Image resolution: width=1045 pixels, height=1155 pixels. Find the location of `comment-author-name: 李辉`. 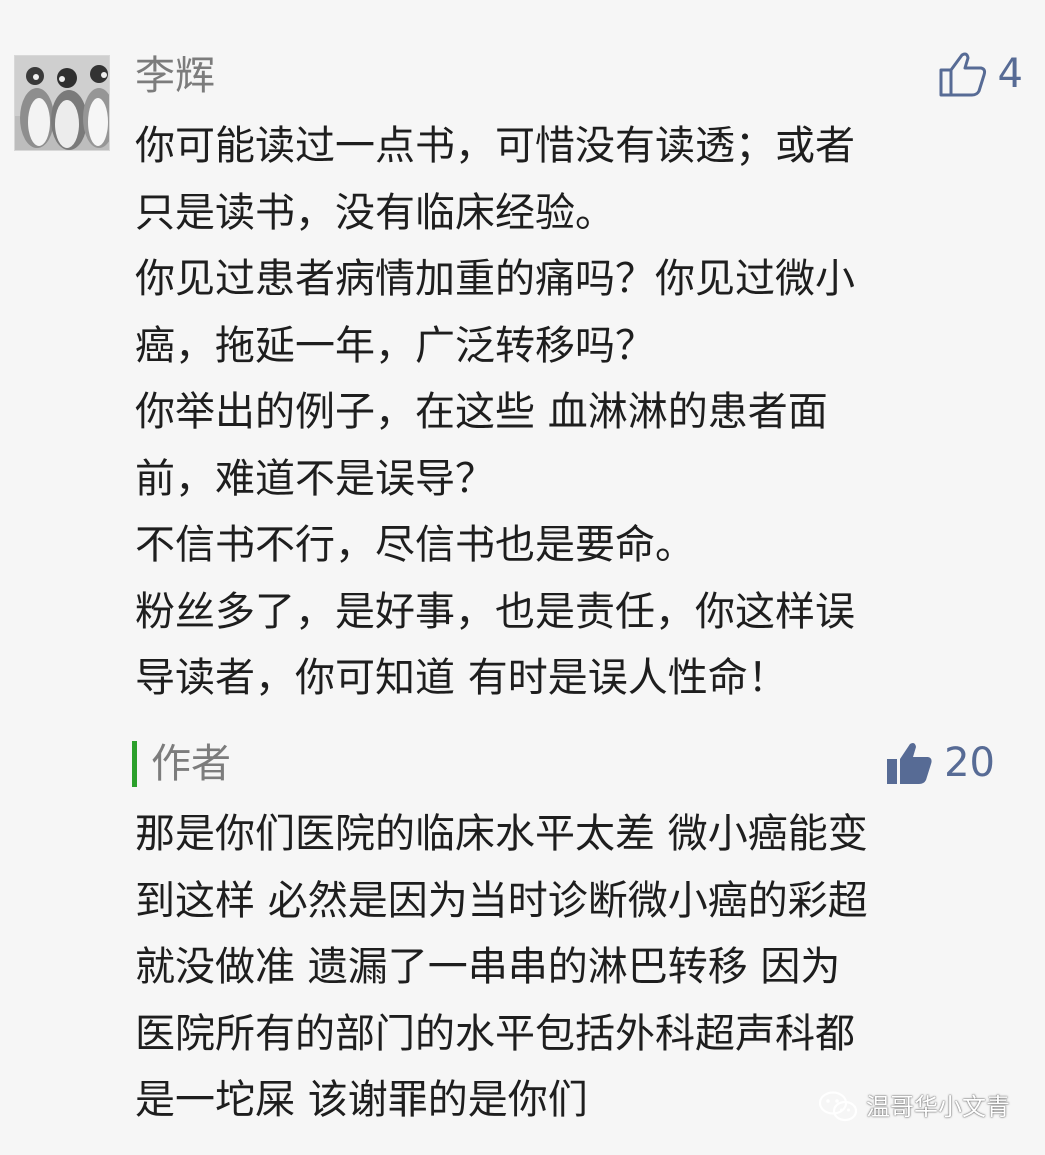

comment-author-name: 李辉 is located at coordinates (175, 76).